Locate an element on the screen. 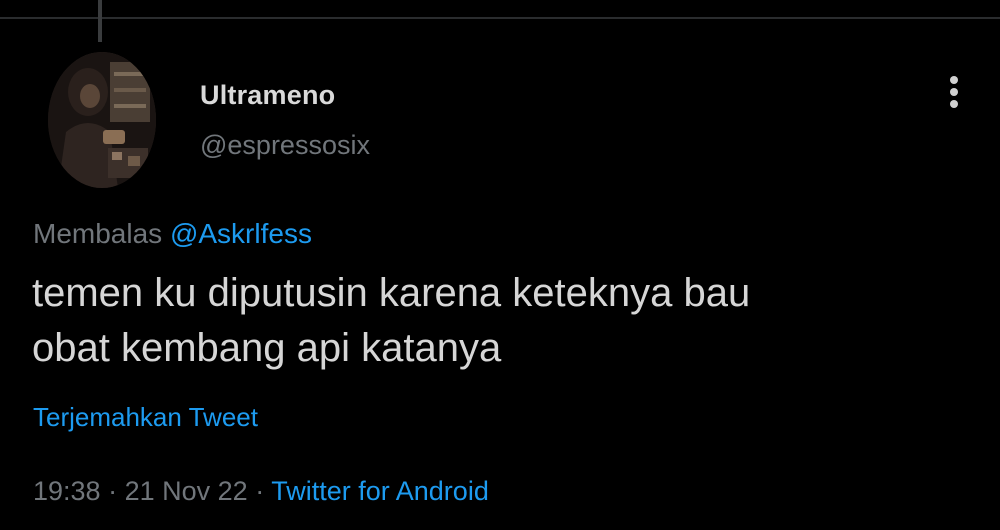  tweet-source-link: Twitter for Android is located at coordinates (380, 491).